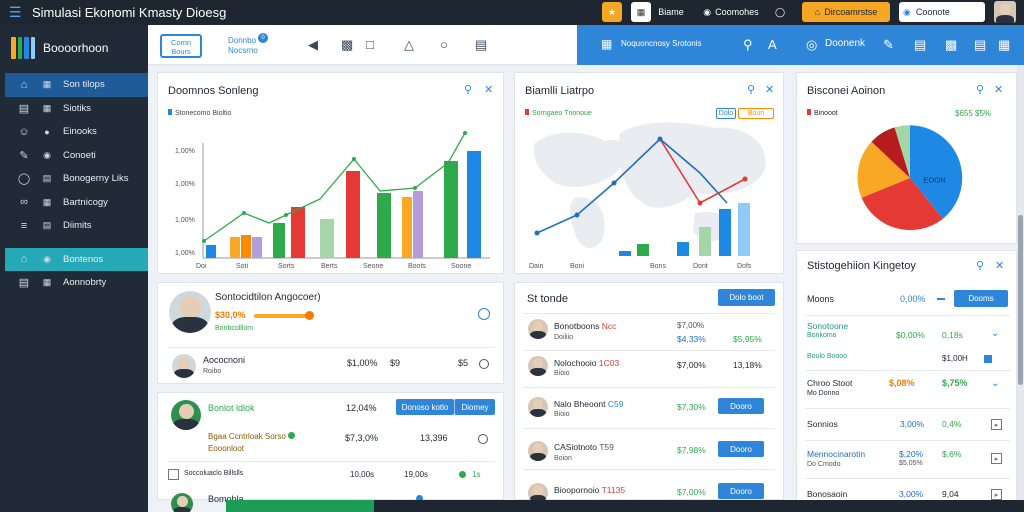 The image size is (1024, 512). I want to click on stock-row-1-name: Bonotboons Ncc, so click(585, 326).